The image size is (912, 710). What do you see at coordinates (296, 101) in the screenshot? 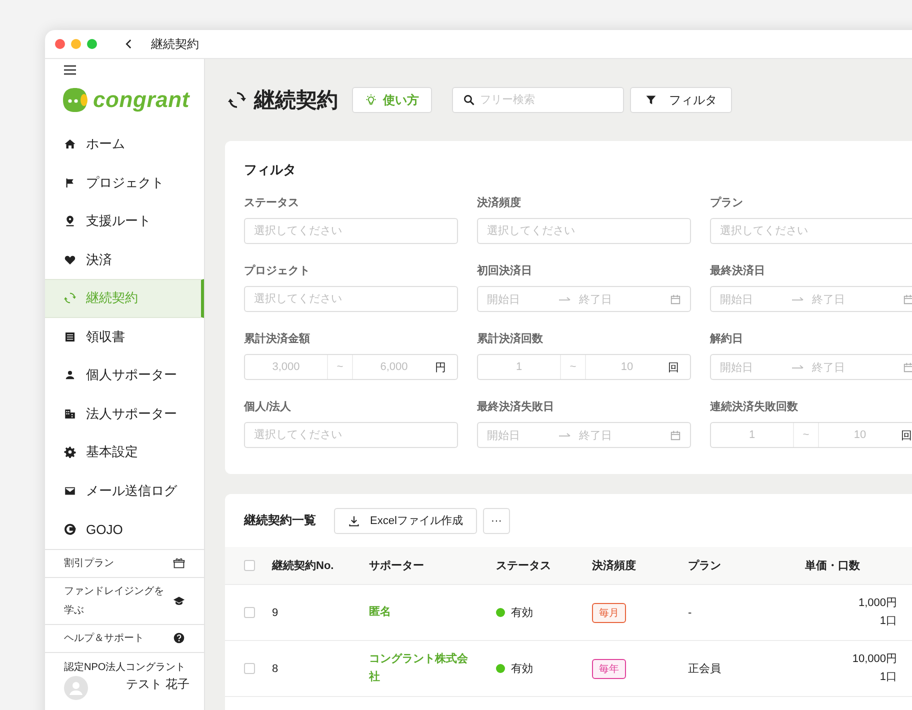
I see `page-title: 継続契約` at bounding box center [296, 101].